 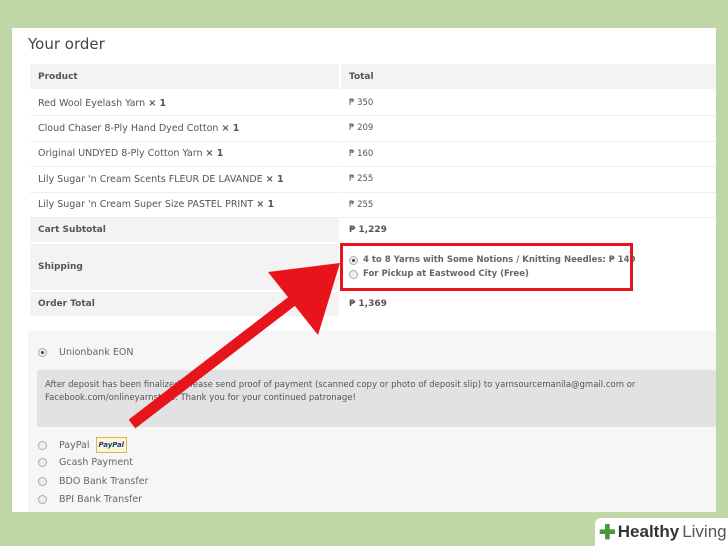 I want to click on plus-icon: ✚, so click(x=607, y=532).